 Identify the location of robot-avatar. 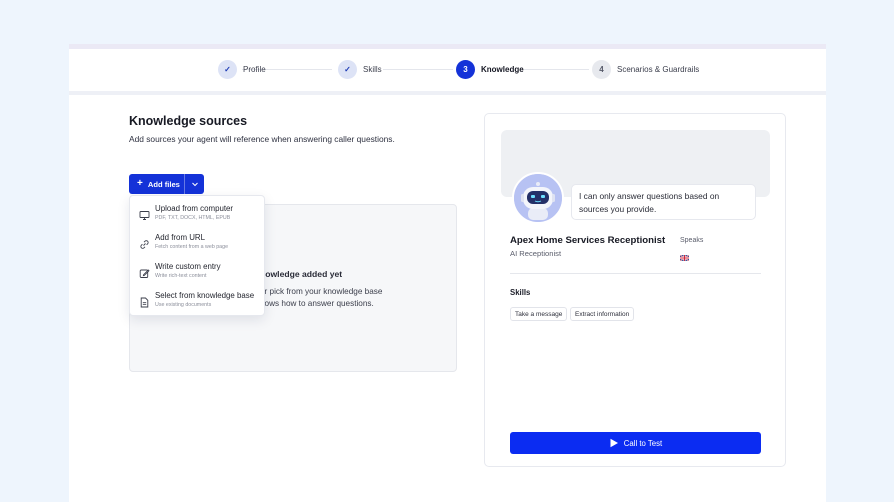
(538, 198).